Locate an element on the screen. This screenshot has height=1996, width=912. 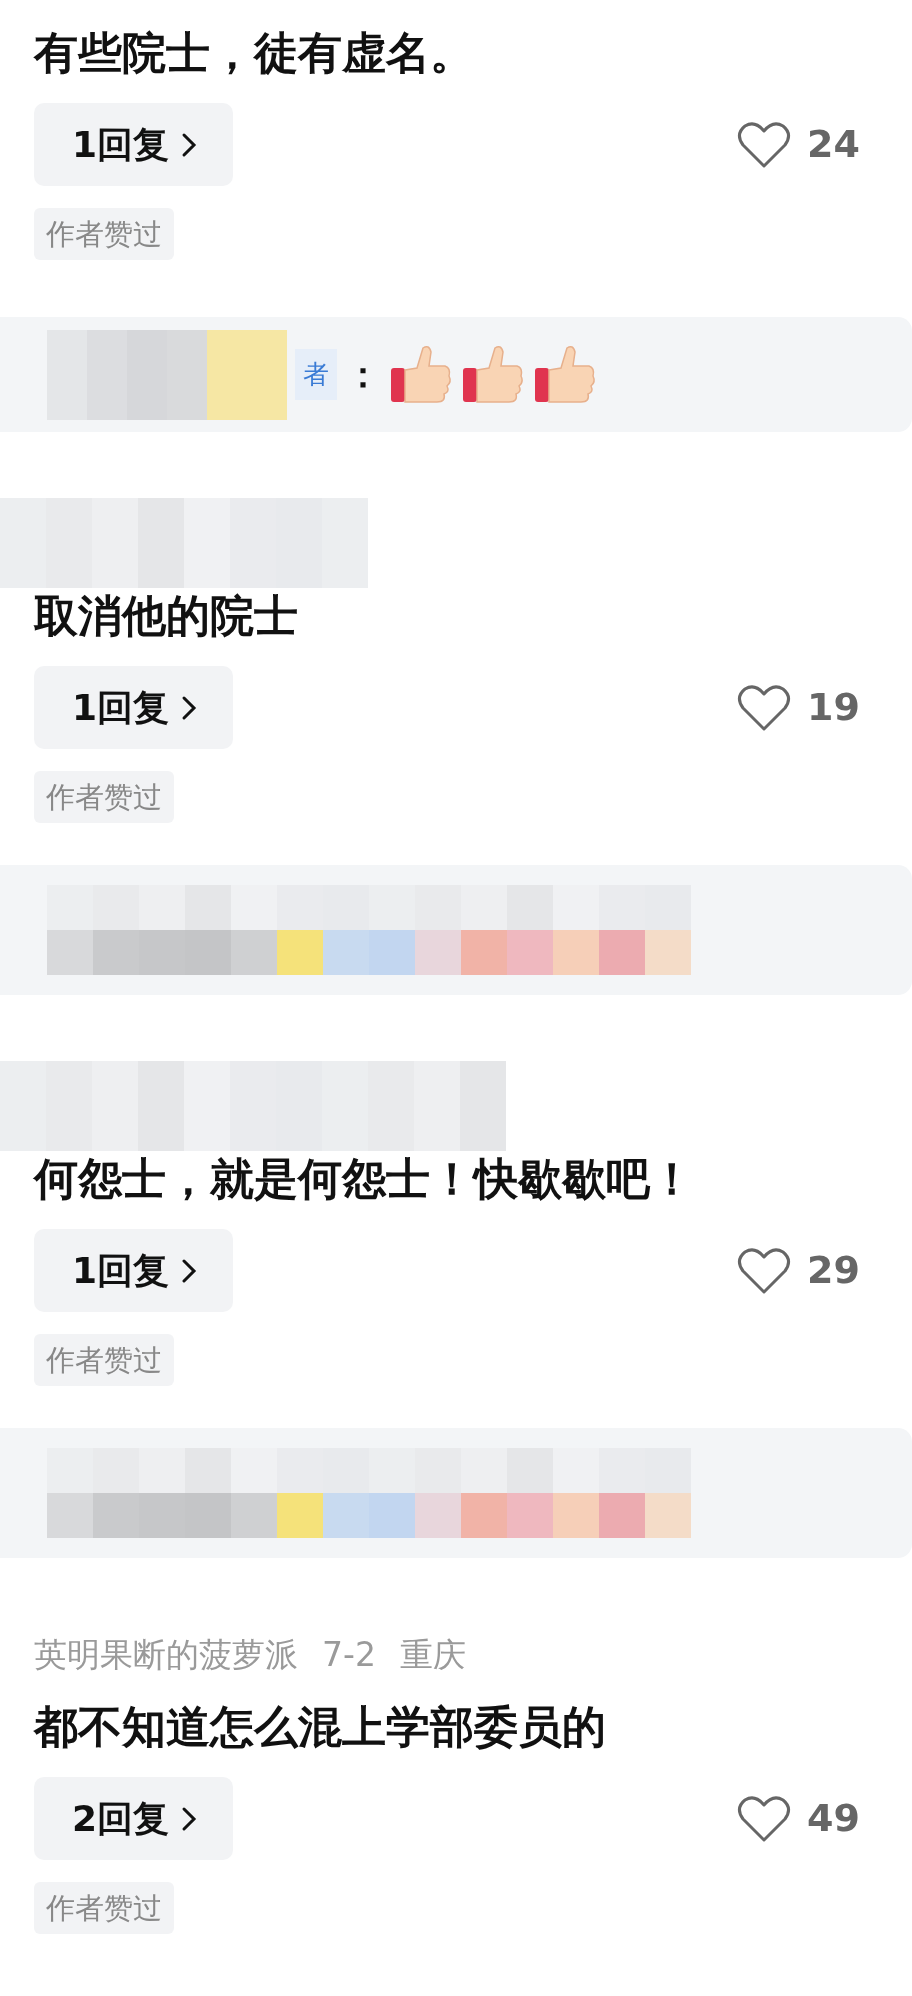
comment-text: 都不知道怎么混上学部委员的 is located at coordinates (320, 1727).